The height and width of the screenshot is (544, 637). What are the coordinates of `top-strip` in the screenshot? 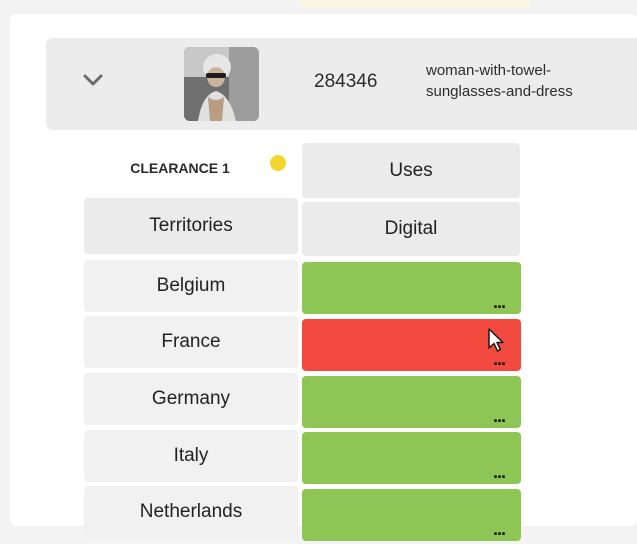 It's located at (415, 4).